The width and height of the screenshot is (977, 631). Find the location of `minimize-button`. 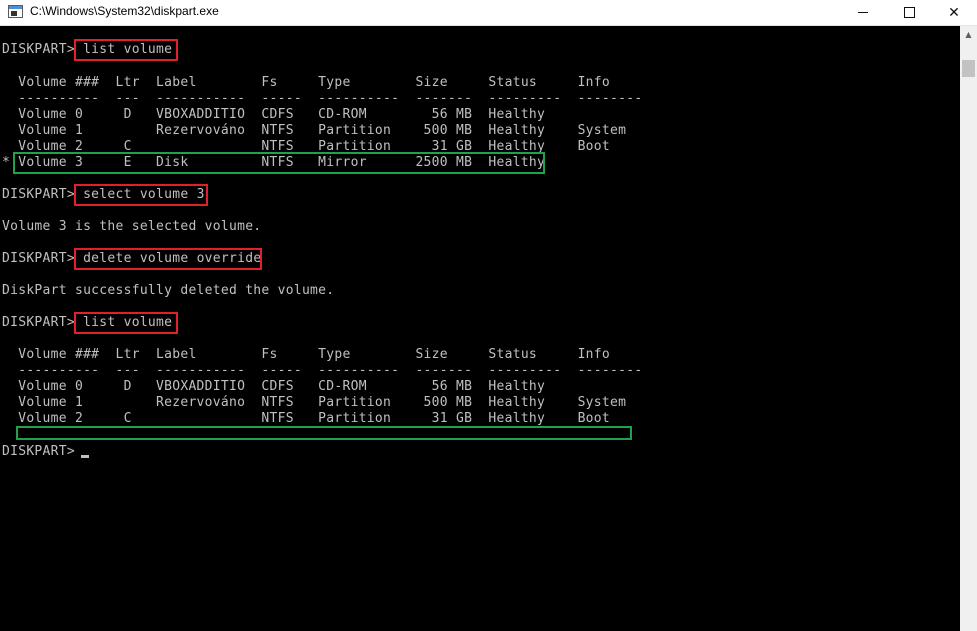

minimize-button is located at coordinates (863, 12).